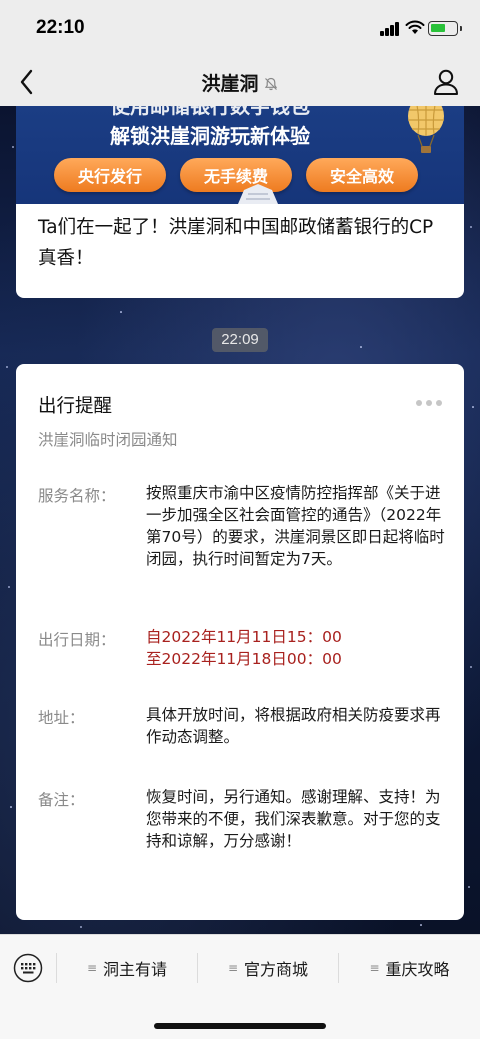 This screenshot has height=1039, width=480. What do you see at coordinates (240, 1026) in the screenshot?
I see `home-indicator` at bounding box center [240, 1026].